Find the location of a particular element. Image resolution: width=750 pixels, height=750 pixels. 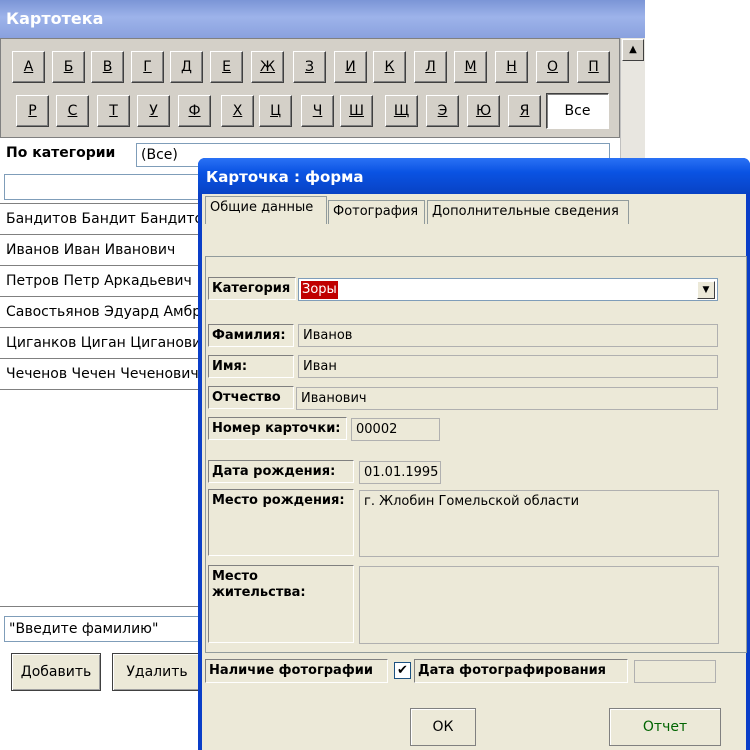

letter-button: Ю is located at coordinates (483, 111).